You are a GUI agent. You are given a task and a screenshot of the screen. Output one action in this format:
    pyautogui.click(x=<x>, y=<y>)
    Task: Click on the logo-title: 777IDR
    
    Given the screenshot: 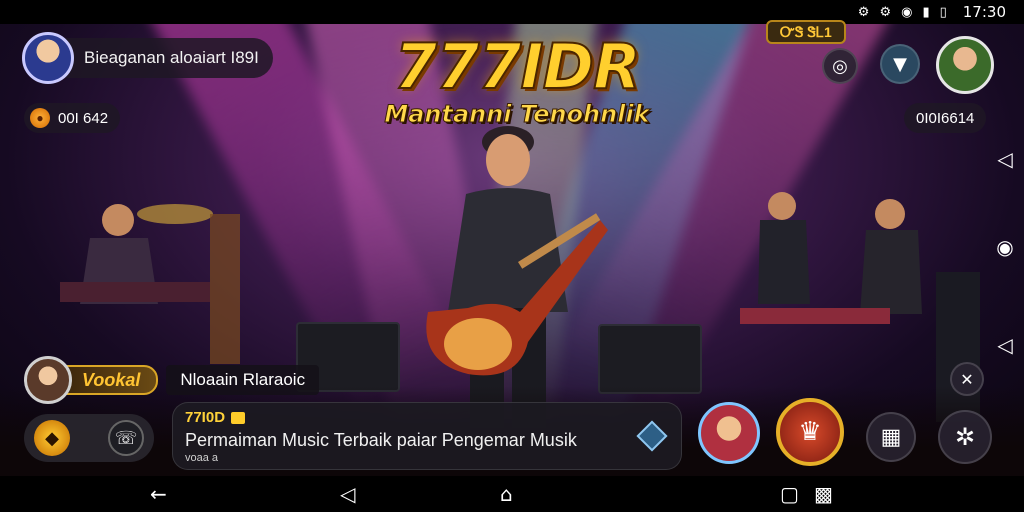 What is the action you would take?
    pyautogui.click(x=517, y=66)
    